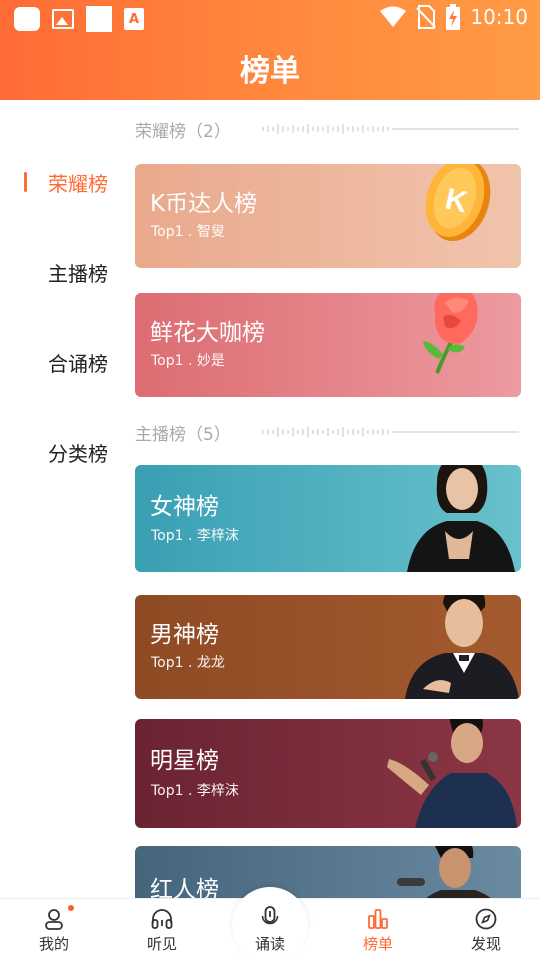  I want to click on card-flower-ranking: 鲜花大咖榜 Top1 . 妙是, so click(328, 345).